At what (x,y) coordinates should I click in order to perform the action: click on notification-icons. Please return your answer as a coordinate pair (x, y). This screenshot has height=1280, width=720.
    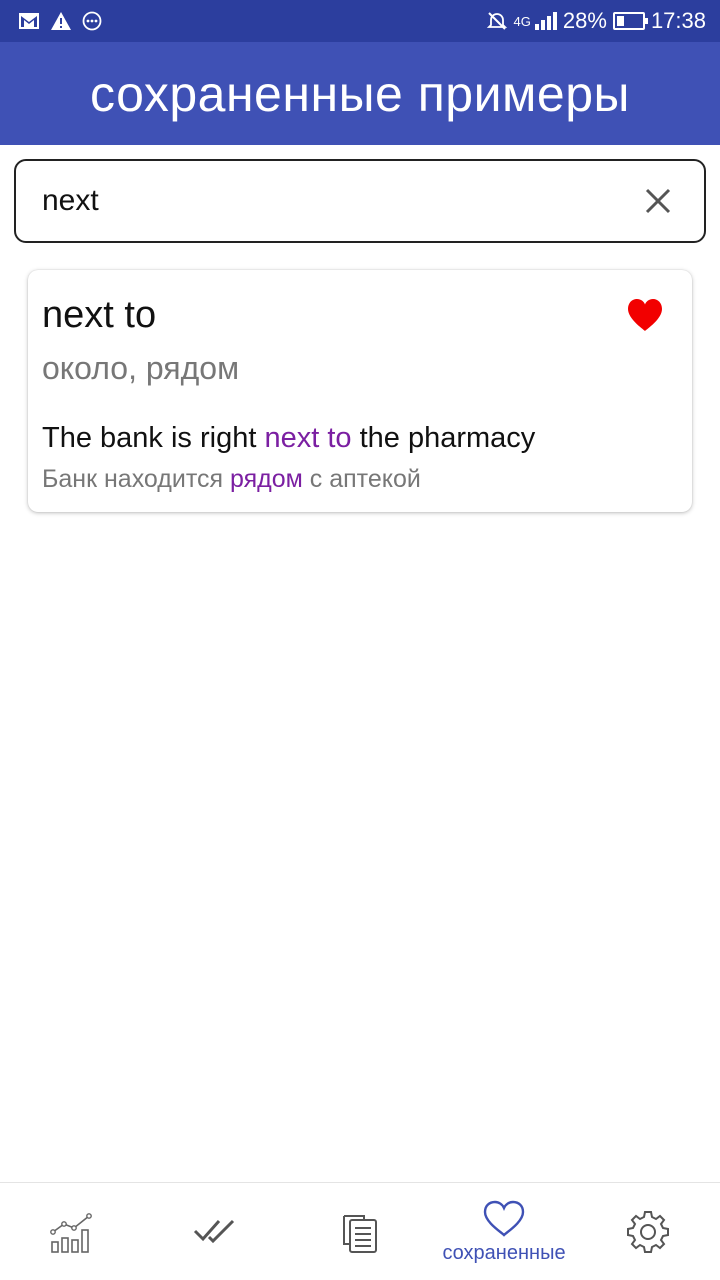
    Looking at the image, I should click on (60, 21).